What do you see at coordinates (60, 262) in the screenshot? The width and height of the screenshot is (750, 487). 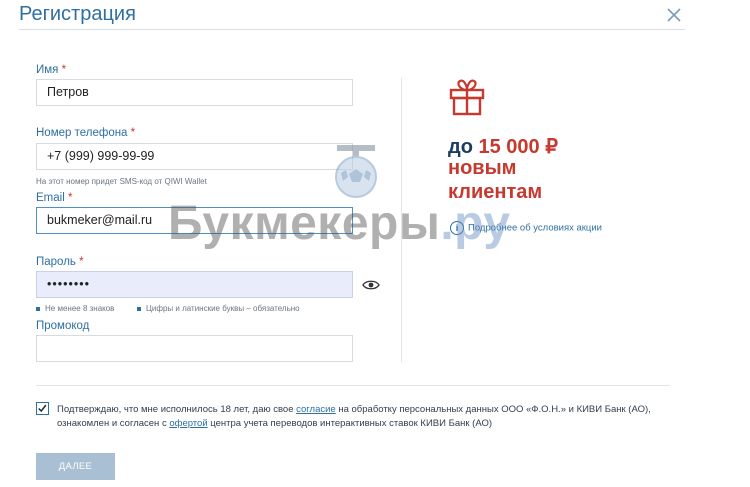 I see `password-label: Пароль *` at bounding box center [60, 262].